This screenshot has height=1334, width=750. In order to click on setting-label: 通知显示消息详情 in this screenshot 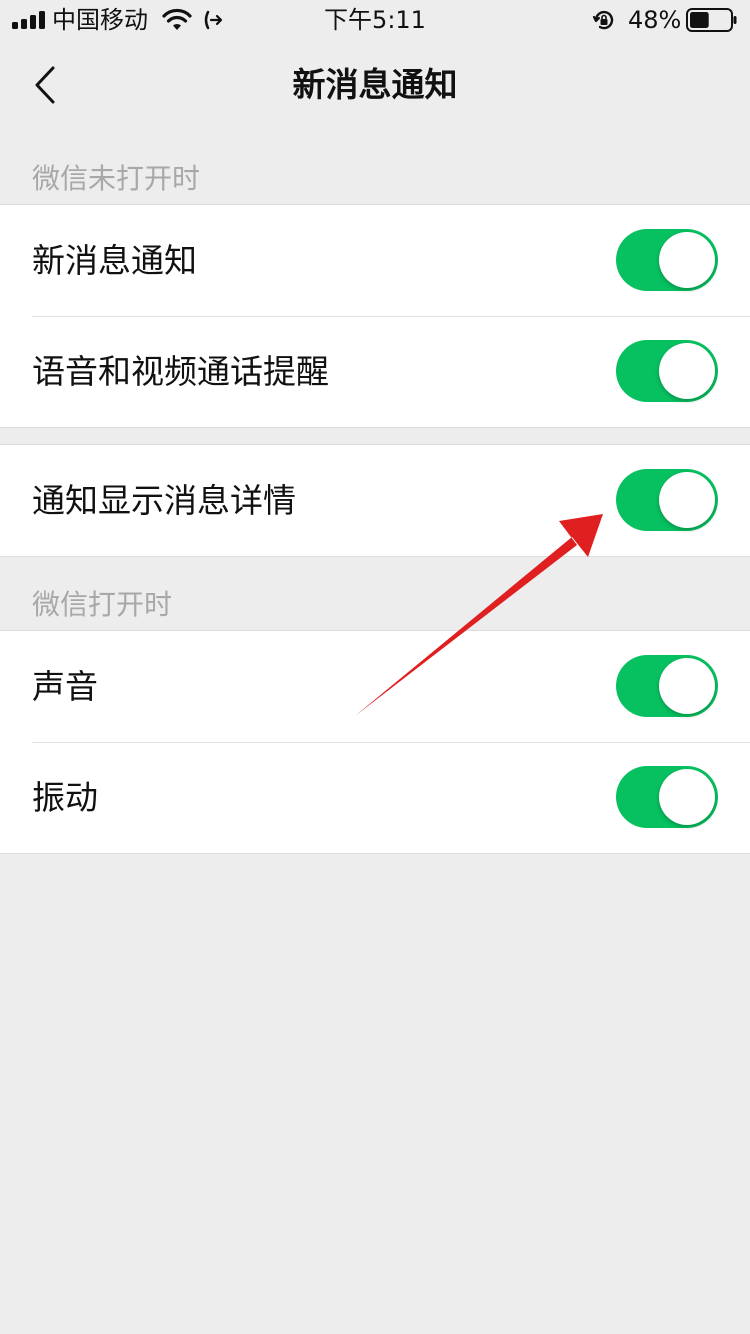, I will do `click(164, 500)`.